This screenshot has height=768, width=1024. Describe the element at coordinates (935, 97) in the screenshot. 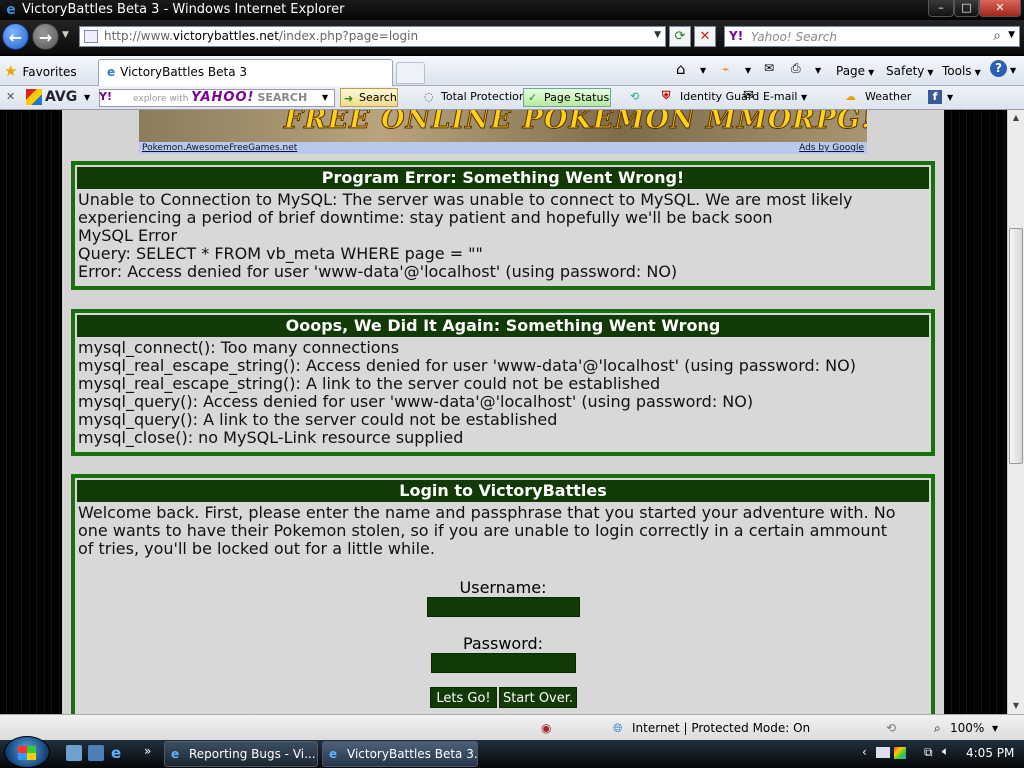

I see `facebook-icon: f` at that location.